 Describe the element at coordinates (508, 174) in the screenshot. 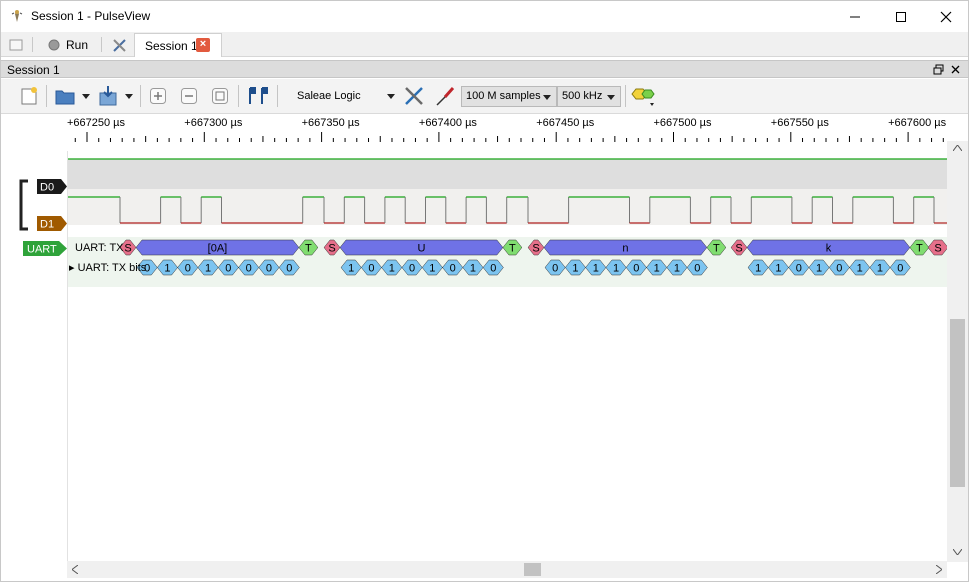

I see `d0-background` at that location.